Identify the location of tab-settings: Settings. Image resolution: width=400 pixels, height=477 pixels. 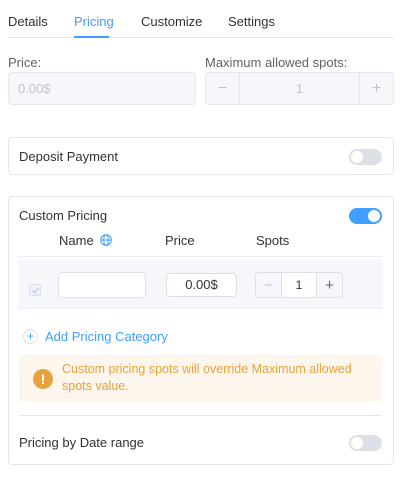
(251, 21).